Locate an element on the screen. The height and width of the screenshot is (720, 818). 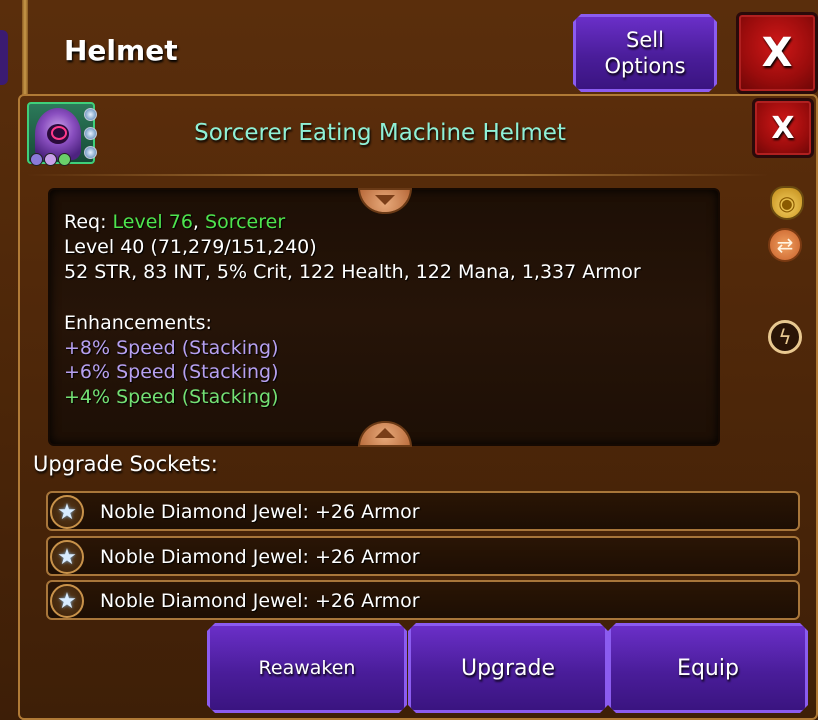
enhancement-line: +6% Speed (Stacking) is located at coordinates (171, 372).